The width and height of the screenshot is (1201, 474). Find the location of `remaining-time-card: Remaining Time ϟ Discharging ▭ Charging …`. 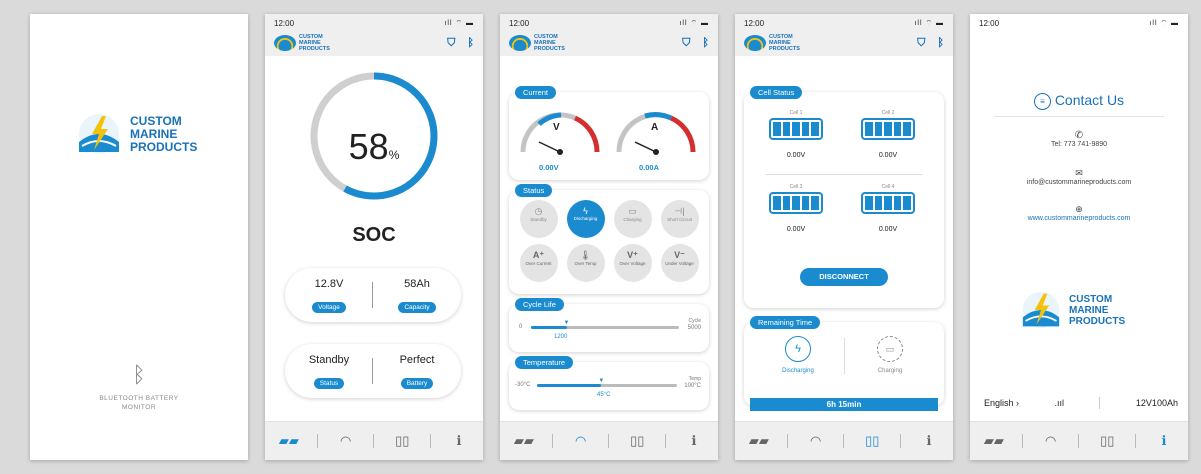

remaining-time-card: Remaining Time ϟ Discharging ▭ Charging … is located at coordinates (844, 363).